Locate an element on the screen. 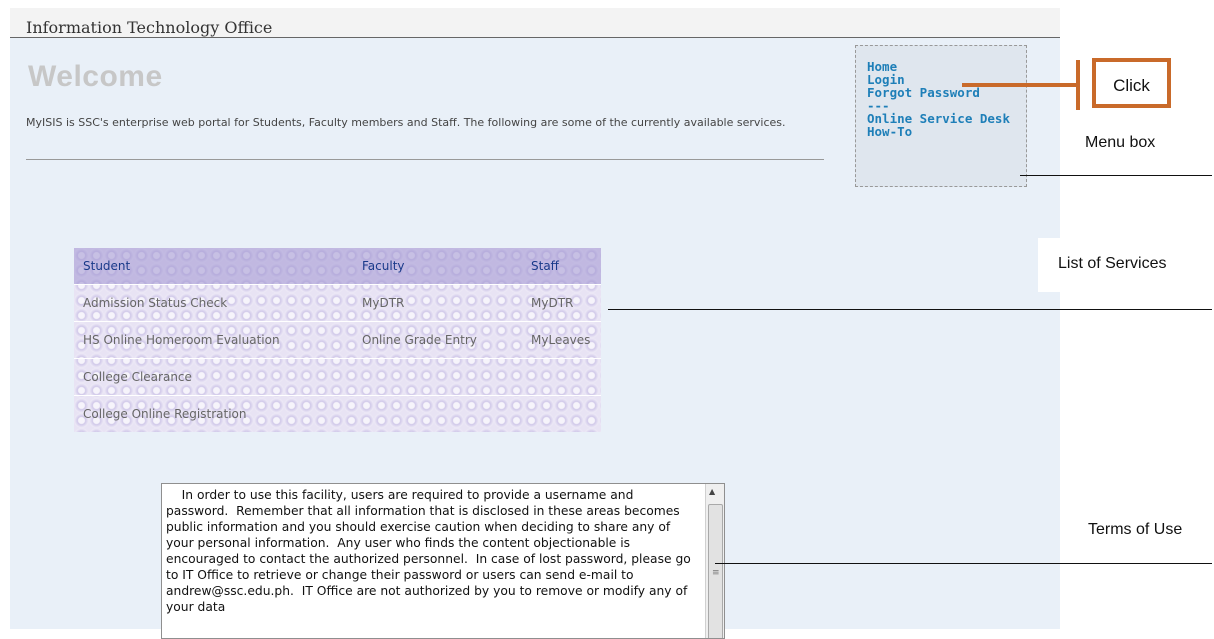 This screenshot has height=639, width=1214. office-title: Information Technology Office is located at coordinates (149, 27).